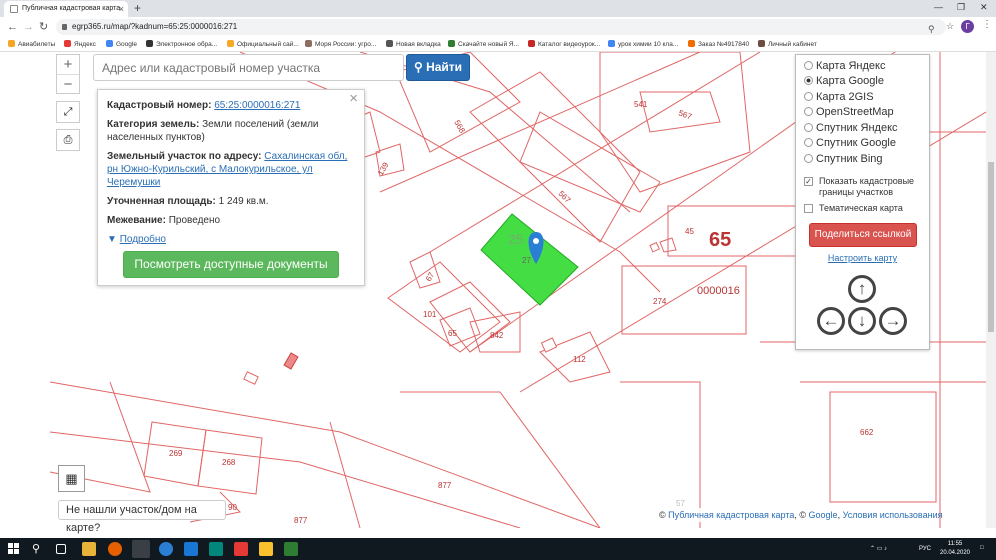  What do you see at coordinates (66, 9) in the screenshot?
I see `browser-tab: Публичная кадастровая карта ×` at bounding box center [66, 9].